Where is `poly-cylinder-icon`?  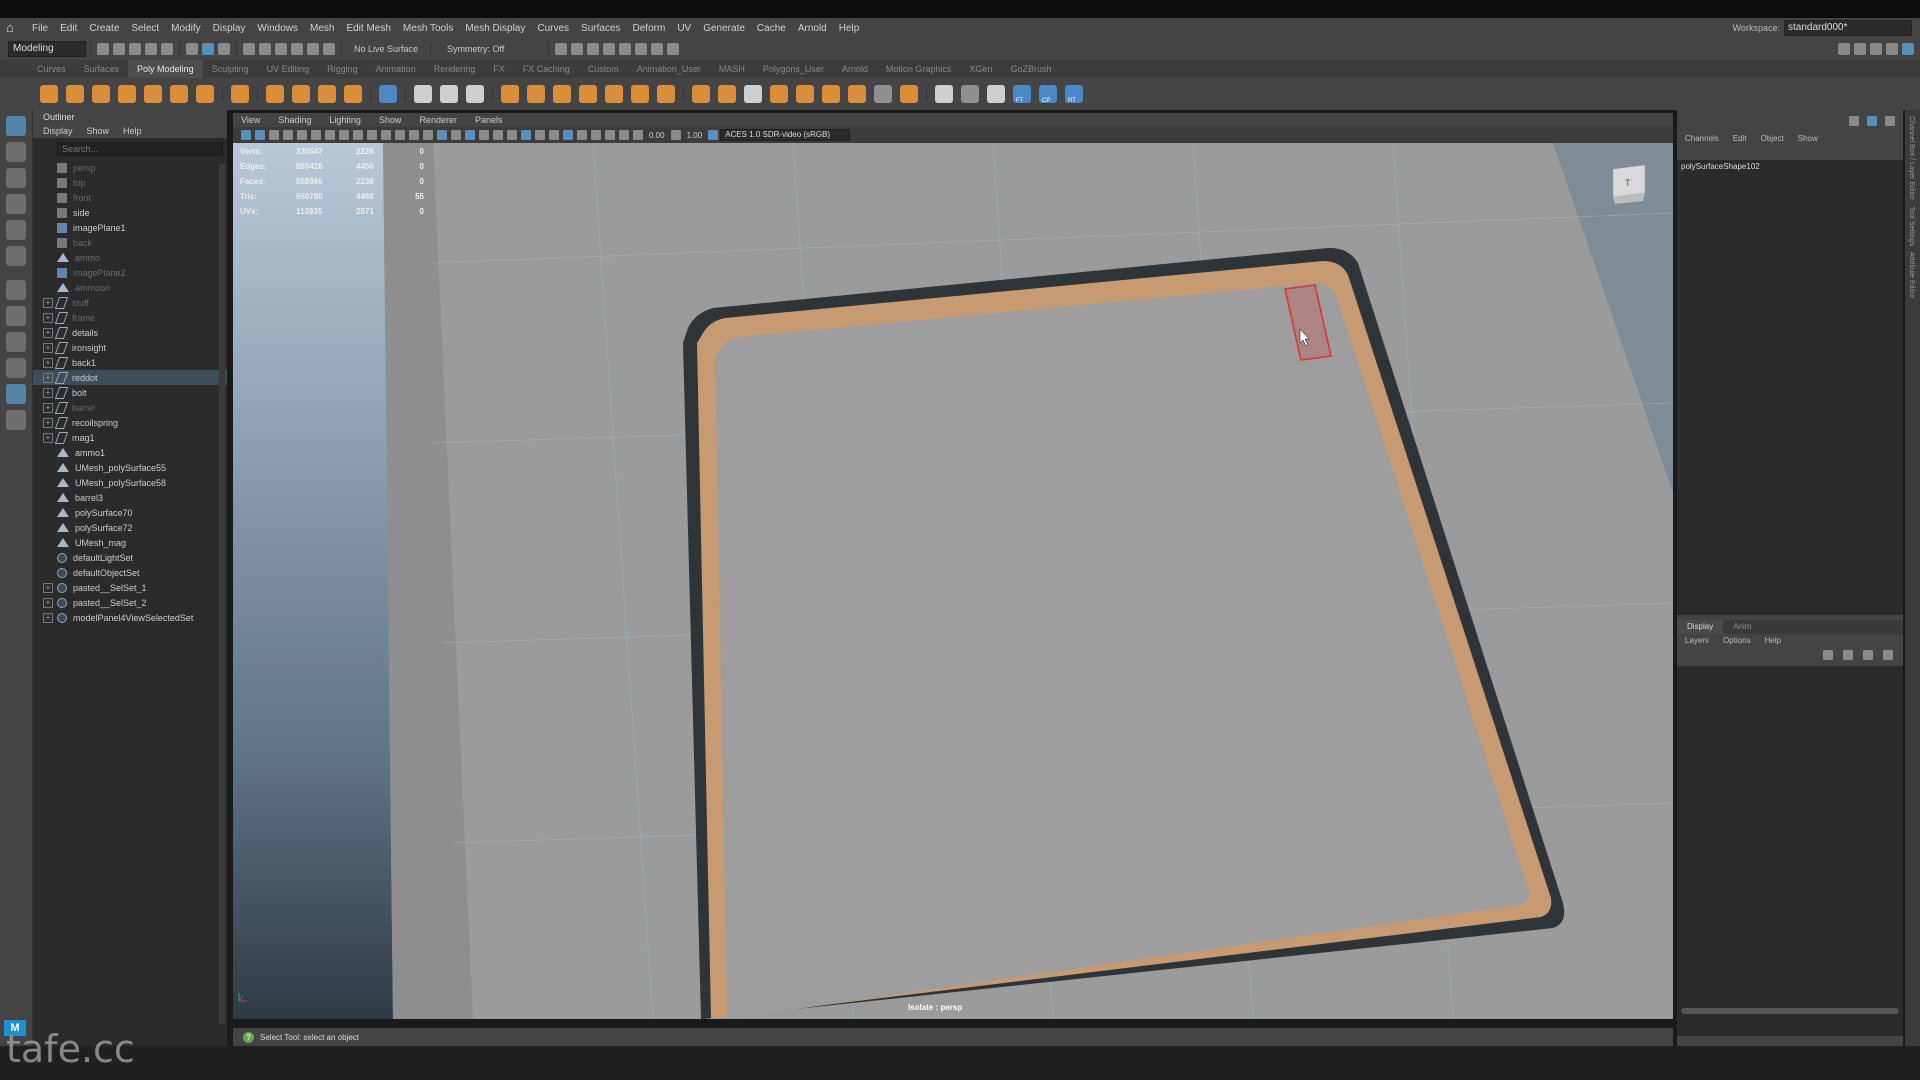 poly-cylinder-icon is located at coordinates (101, 94).